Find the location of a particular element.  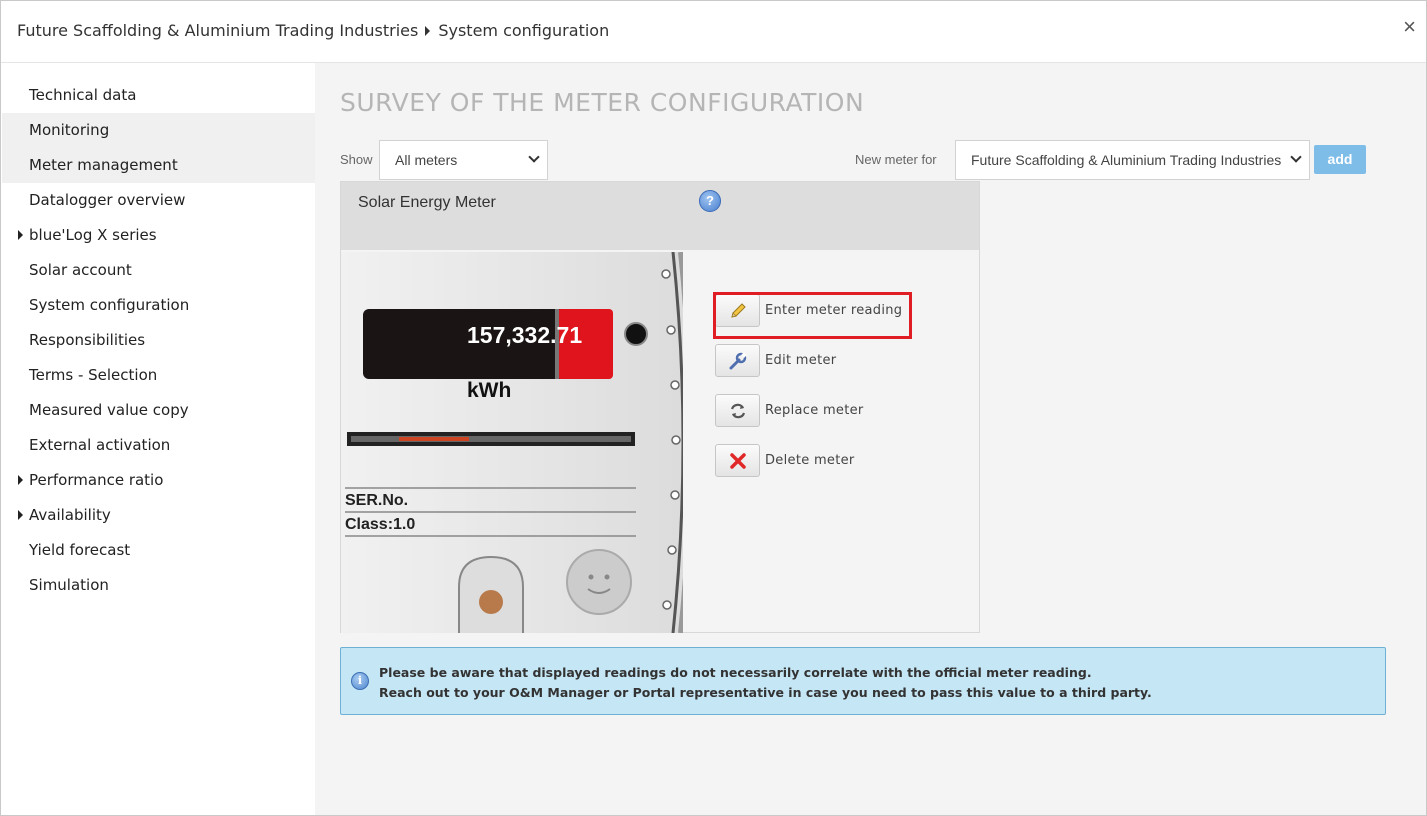

delete-meter-button: Delete meter is located at coordinates (810, 460).